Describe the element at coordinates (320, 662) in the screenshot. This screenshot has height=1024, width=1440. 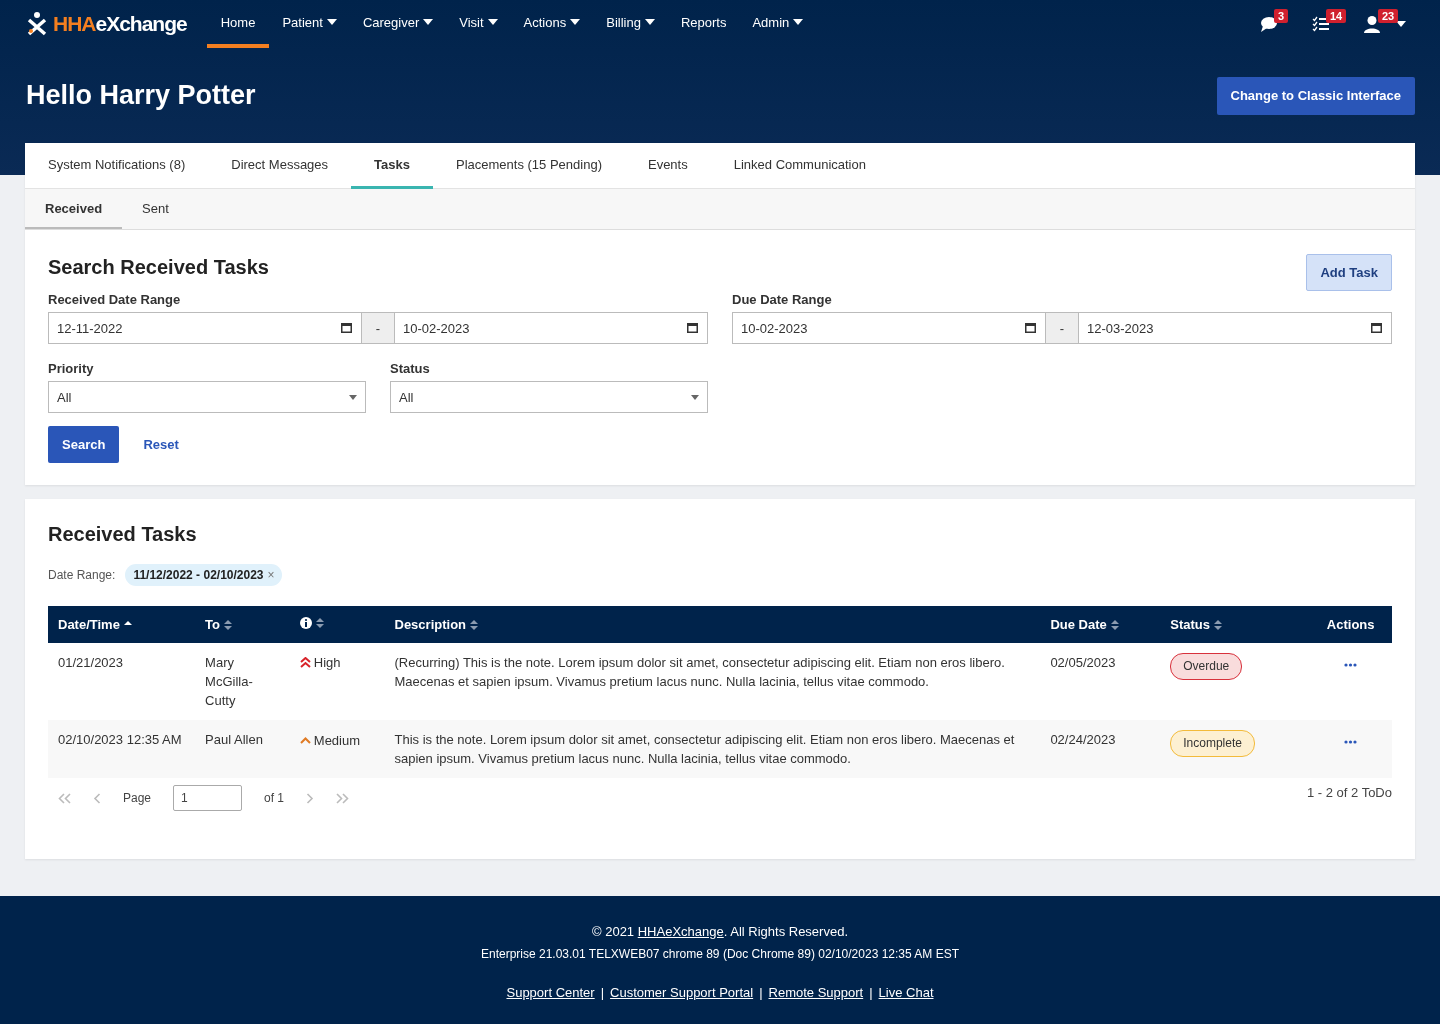
I see `priority-label: High` at that location.